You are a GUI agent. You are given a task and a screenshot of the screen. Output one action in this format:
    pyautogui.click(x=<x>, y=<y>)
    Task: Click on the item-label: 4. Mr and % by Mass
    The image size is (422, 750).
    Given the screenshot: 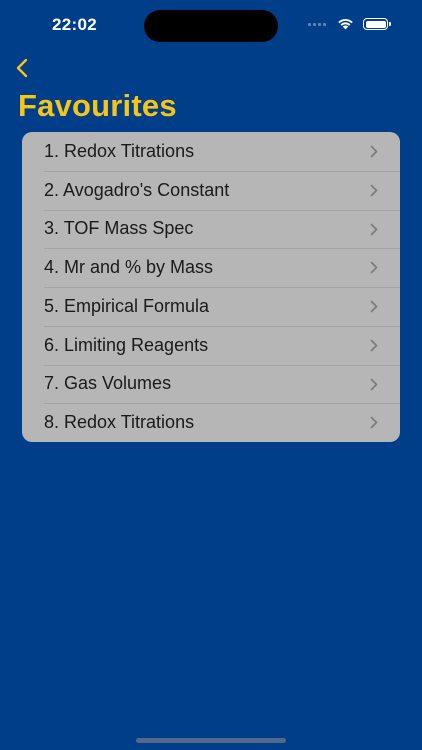 What is the action you would take?
    pyautogui.click(x=129, y=267)
    